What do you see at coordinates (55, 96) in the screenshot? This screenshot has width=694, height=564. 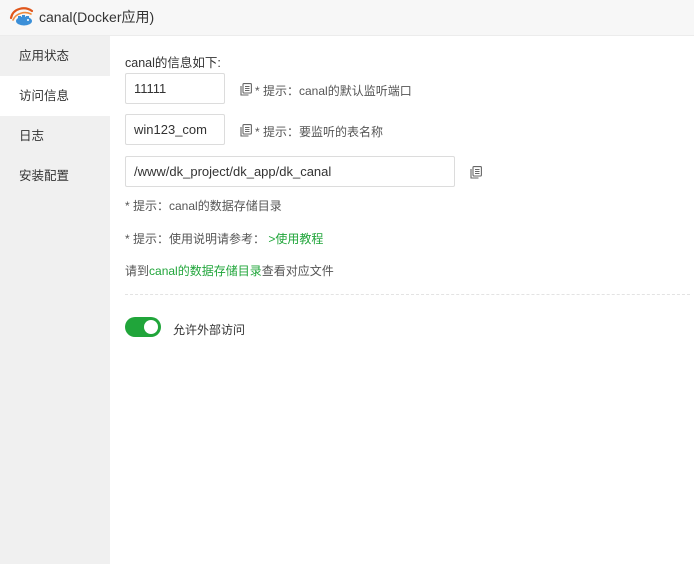 I see `sidebar-item-access-info: 访问信息` at bounding box center [55, 96].